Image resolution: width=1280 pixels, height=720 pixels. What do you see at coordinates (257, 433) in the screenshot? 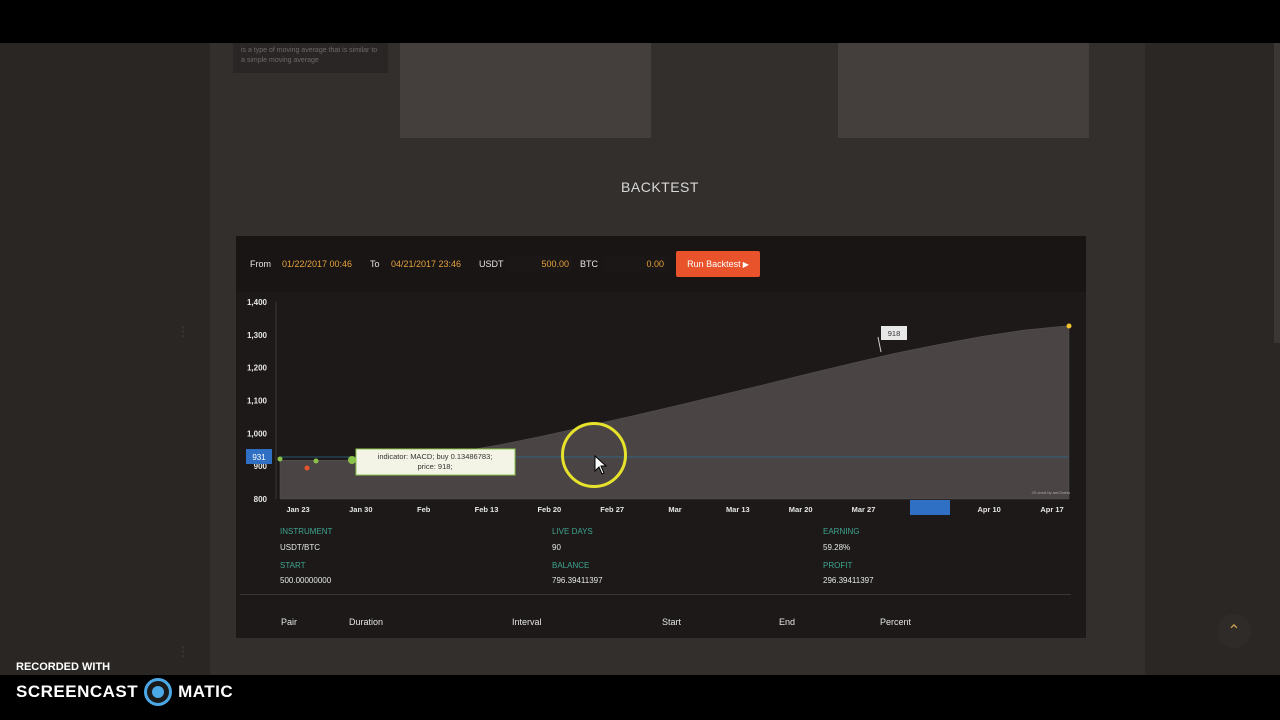
I see `y-tick-label: 1,000` at bounding box center [257, 433].